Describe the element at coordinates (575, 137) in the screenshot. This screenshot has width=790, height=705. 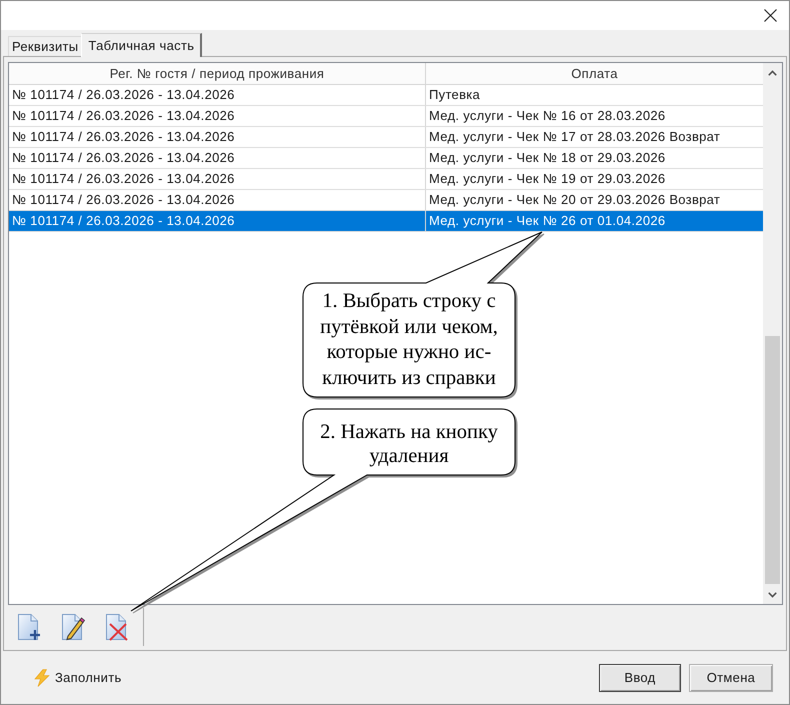
I see `table-cell-text: Мед. услуги - Чек № 17 от 28.03.2026 Возврат` at that location.